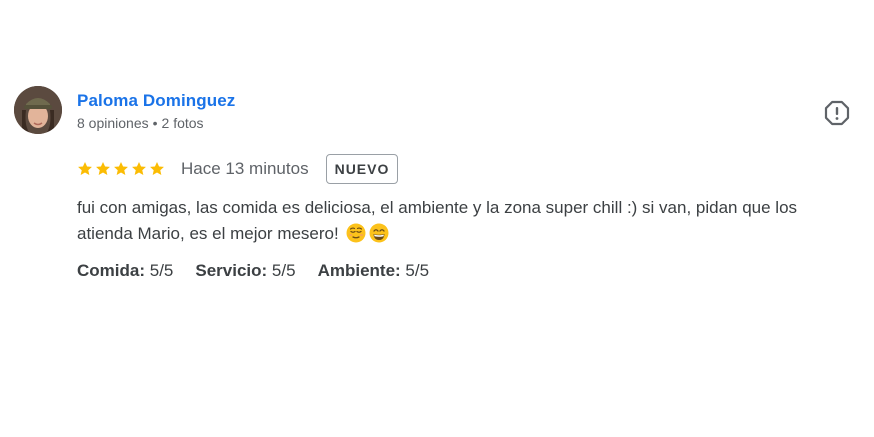  What do you see at coordinates (182, 123) in the screenshot?
I see `photos-count: 2 fotos` at bounding box center [182, 123].